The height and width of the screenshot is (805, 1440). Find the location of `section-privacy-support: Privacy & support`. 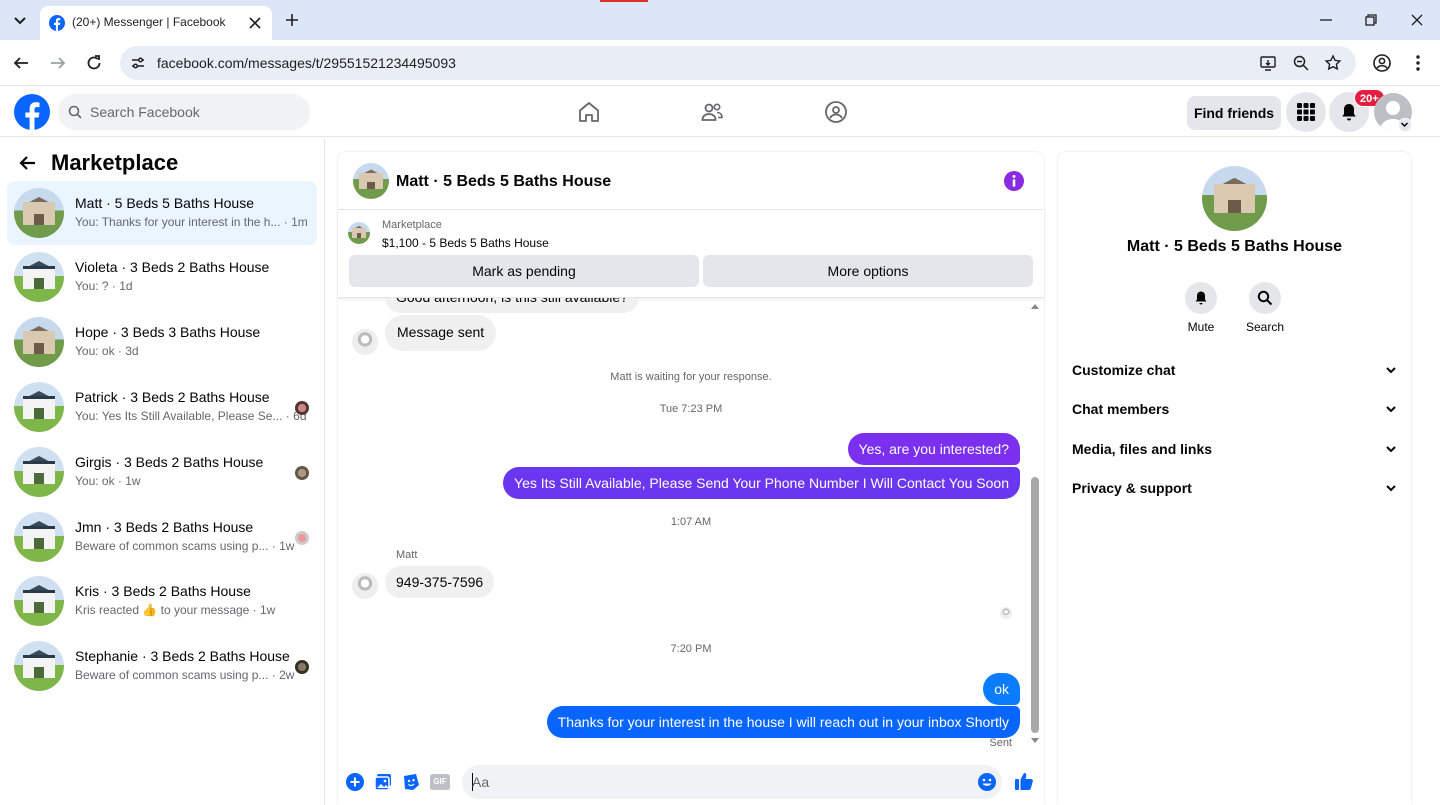

section-privacy-support: Privacy & support is located at coordinates (1235, 488).